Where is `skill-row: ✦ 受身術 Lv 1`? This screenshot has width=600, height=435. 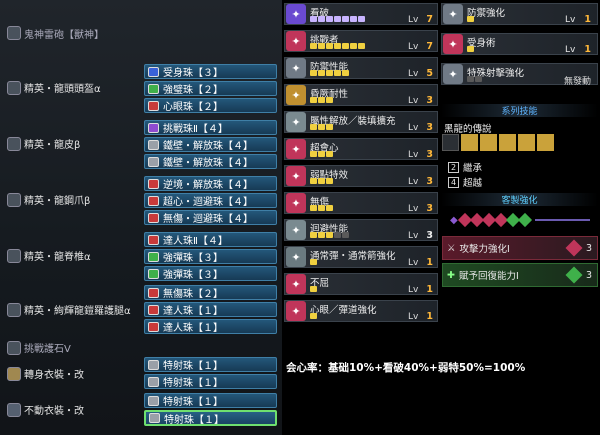
skill-row: ✦ 受身術 Lv 1 is located at coordinates (519, 44).